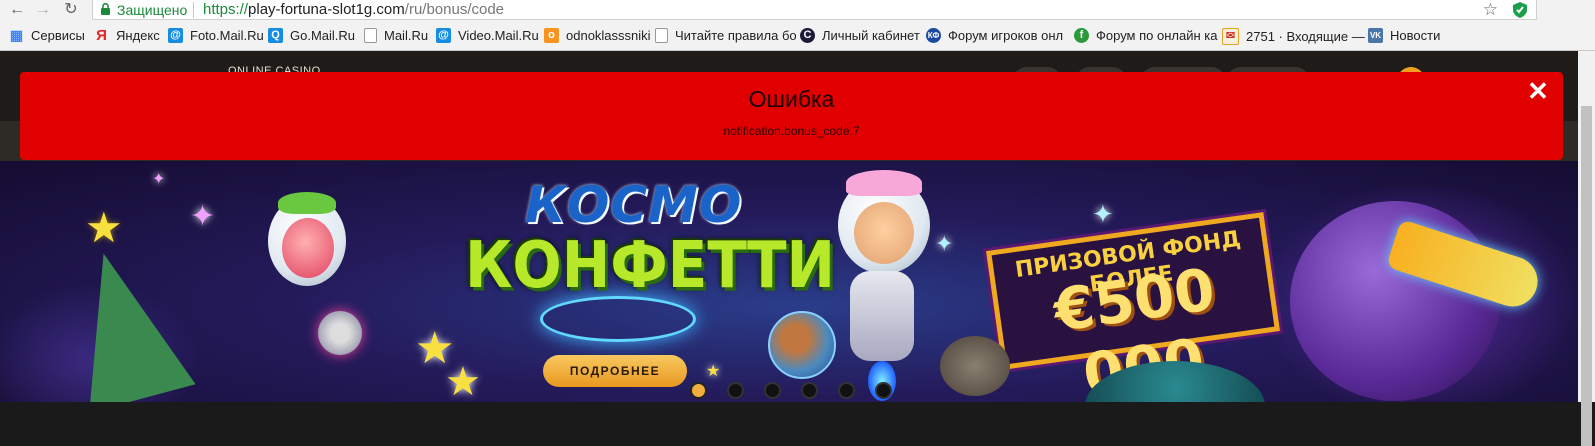 This screenshot has height=446, width=1595. Describe the element at coordinates (152, 10) in the screenshot. I see `secure-label: Защищено` at that location.